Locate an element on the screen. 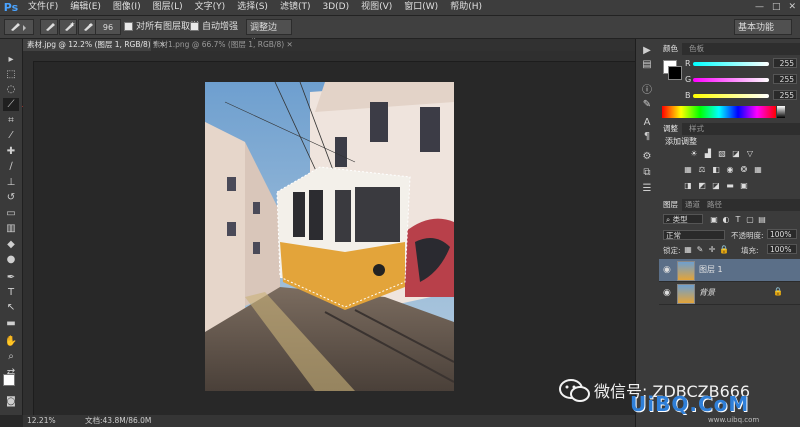 This screenshot has width=800, height=427. invert-icon: ◨ is located at coordinates (688, 185).